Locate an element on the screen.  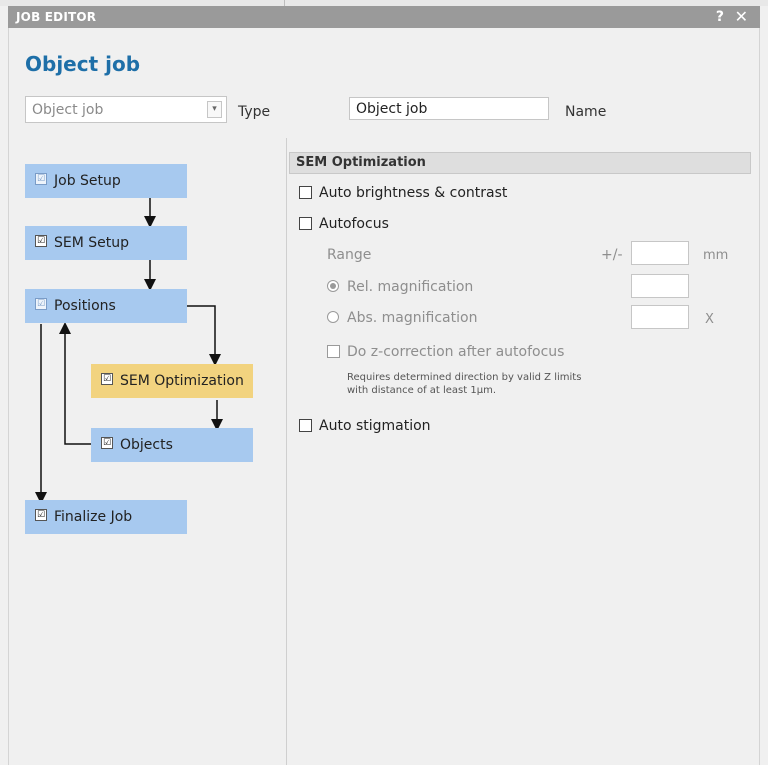
abs-magnification-label: Abs. magnification is located at coordinates (412, 318).